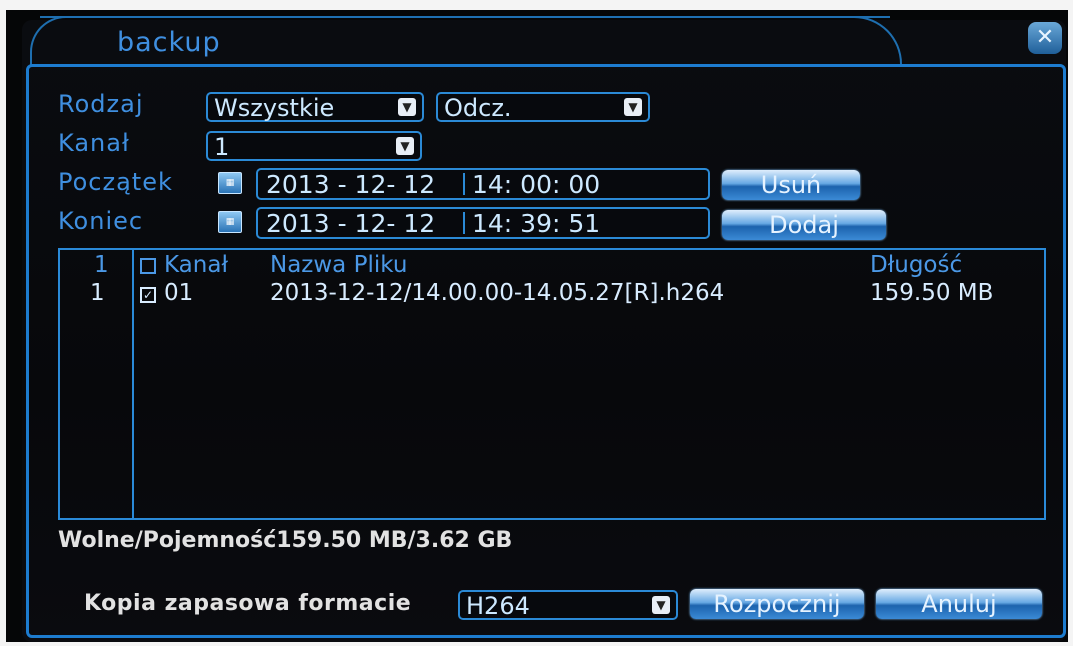 The width and height of the screenshot is (1073, 646). I want to click on start-datetime-field: 2013 - 12- 12 14: 00: 00, so click(483, 184).